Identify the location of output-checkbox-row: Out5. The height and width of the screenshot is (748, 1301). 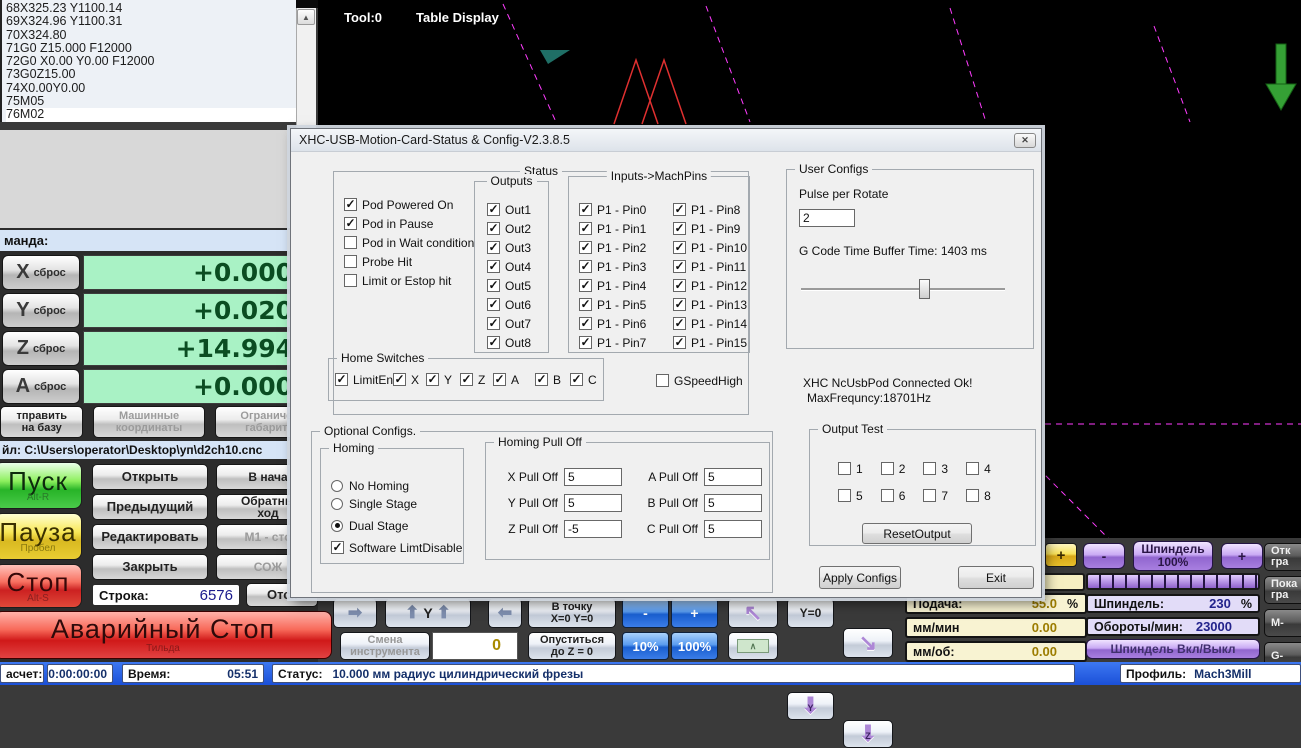
(509, 286).